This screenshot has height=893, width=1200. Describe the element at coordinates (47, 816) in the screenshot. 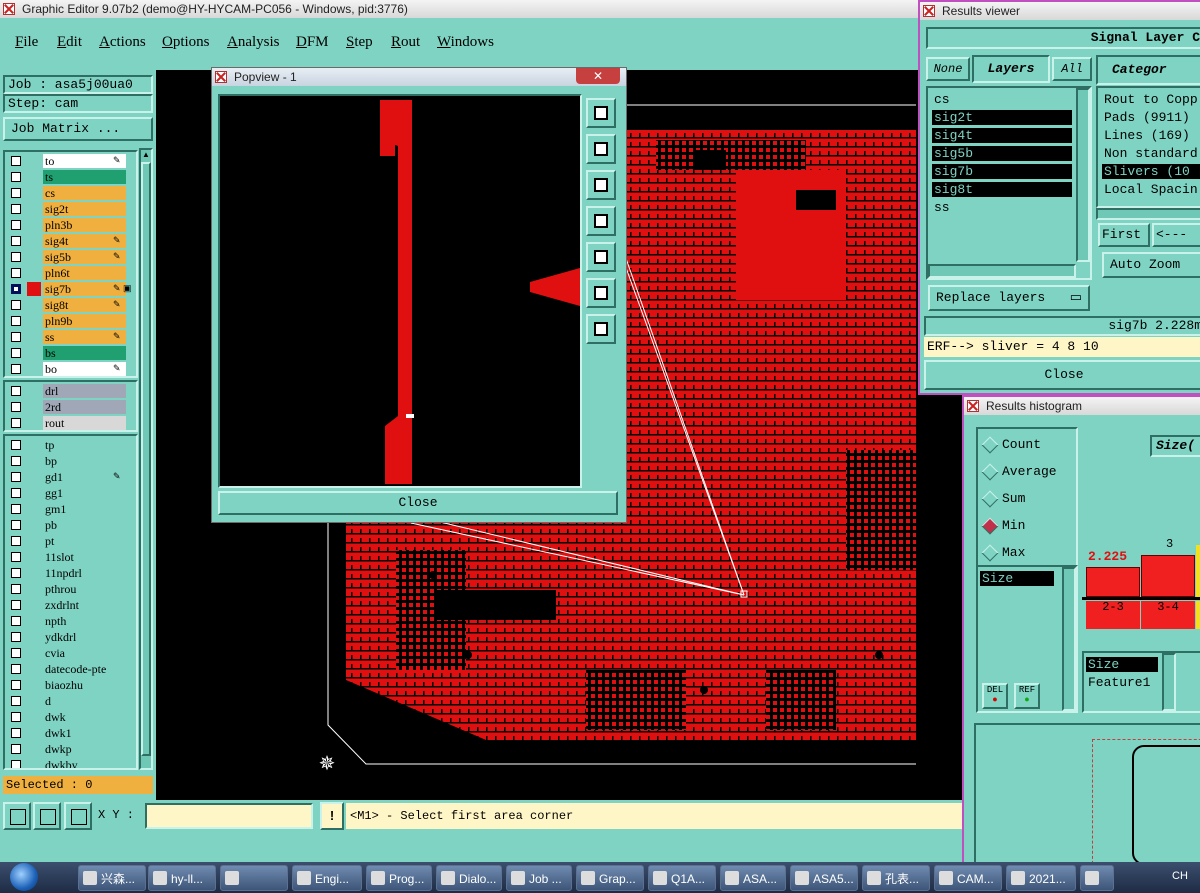

I see `measure-icon` at that location.